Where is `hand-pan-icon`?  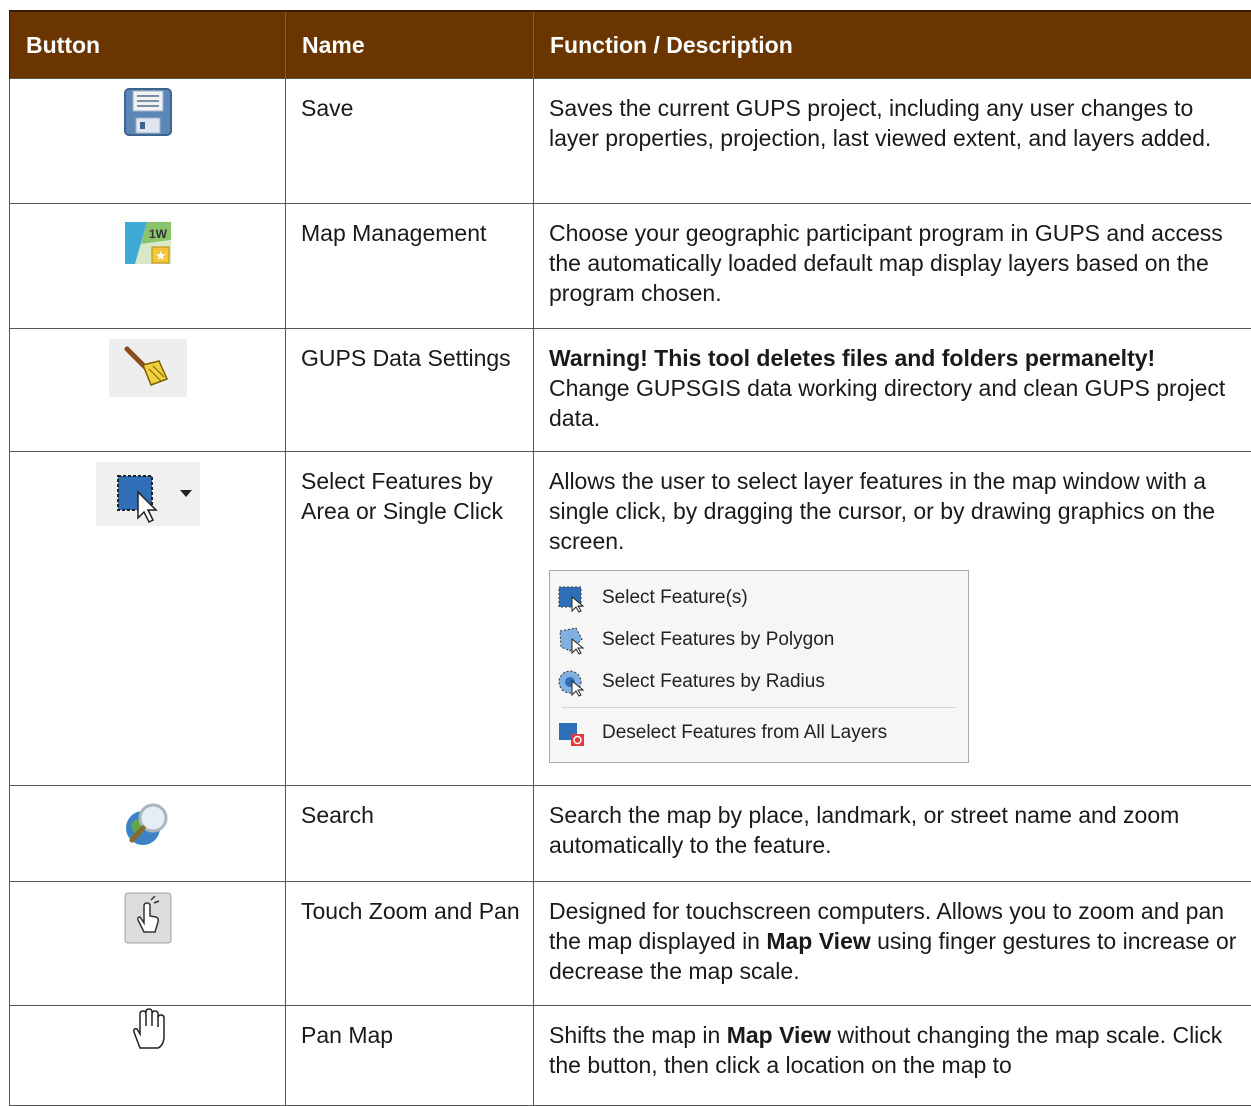 hand-pan-icon is located at coordinates (148, 1032).